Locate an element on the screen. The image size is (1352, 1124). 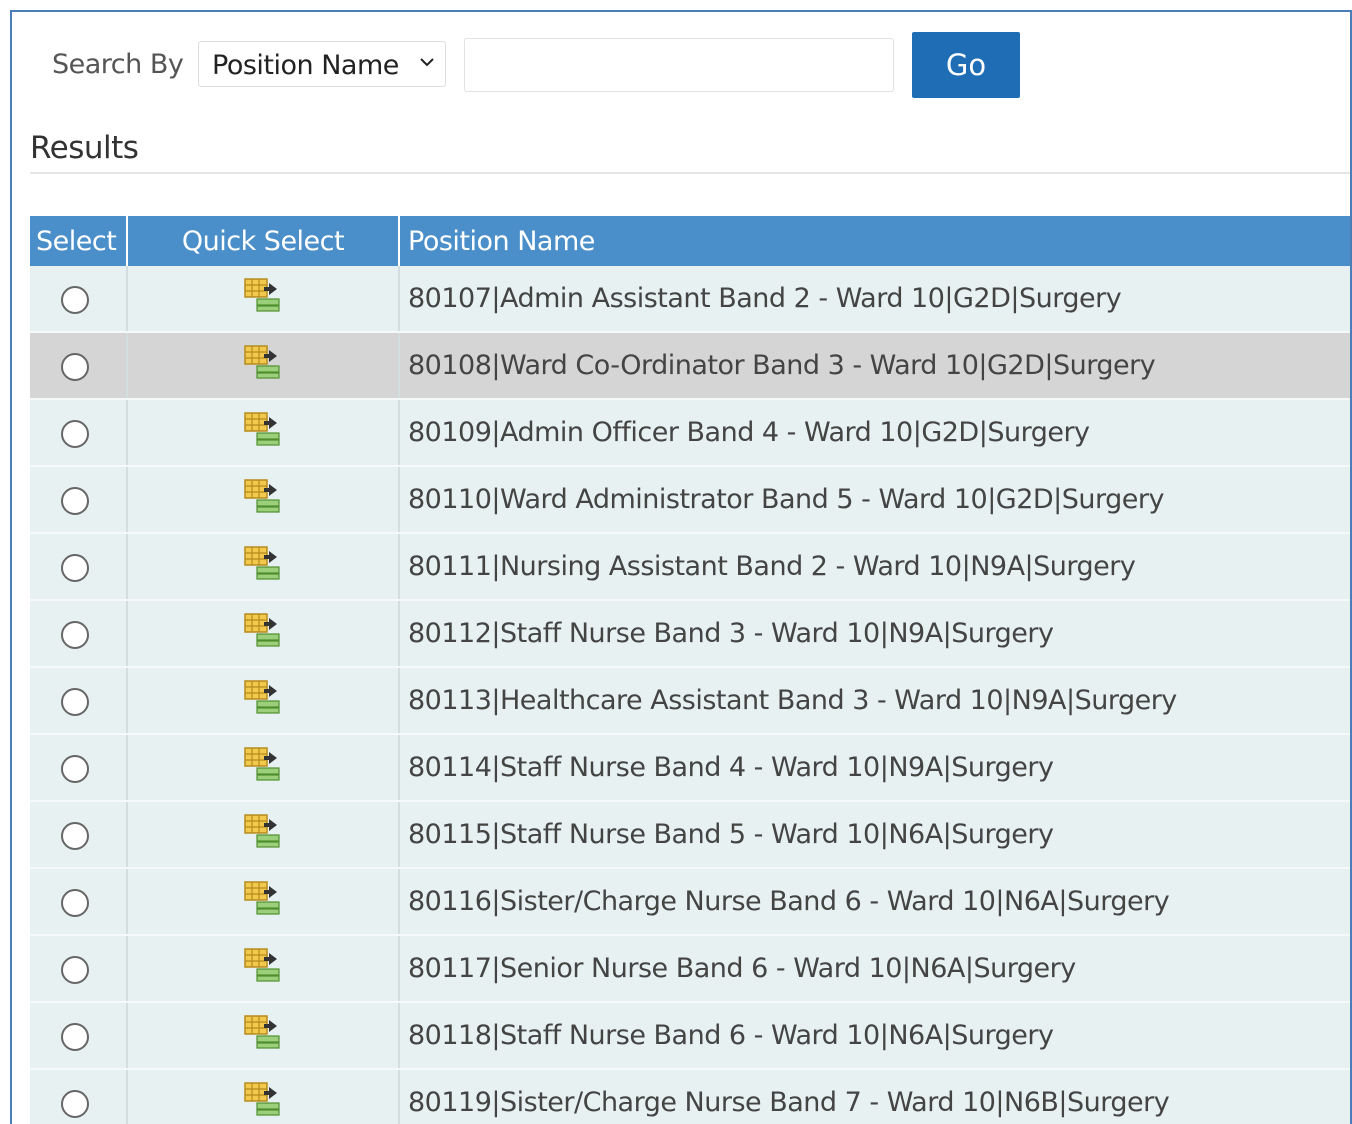
column-header-quick-select: Quick Select is located at coordinates (263, 241).